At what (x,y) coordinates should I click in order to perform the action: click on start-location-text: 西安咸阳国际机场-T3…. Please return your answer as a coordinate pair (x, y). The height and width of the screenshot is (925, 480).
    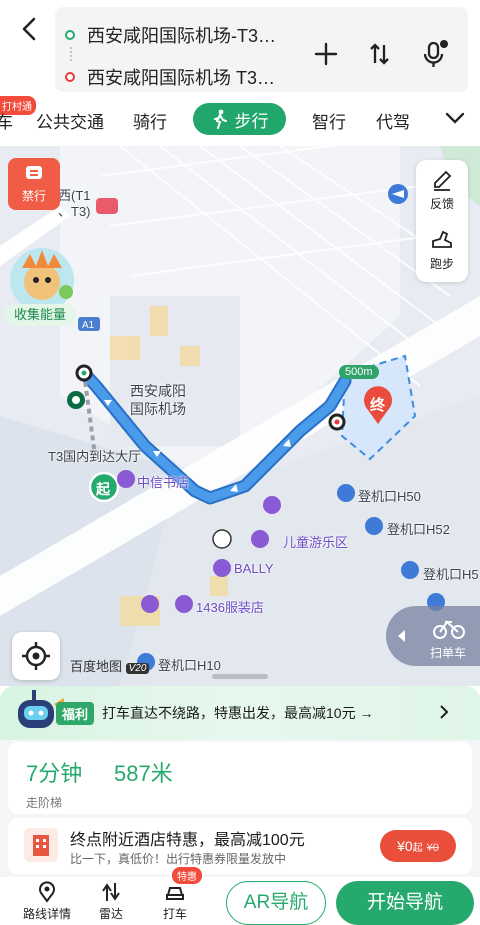
    Looking at the image, I should click on (181, 36).